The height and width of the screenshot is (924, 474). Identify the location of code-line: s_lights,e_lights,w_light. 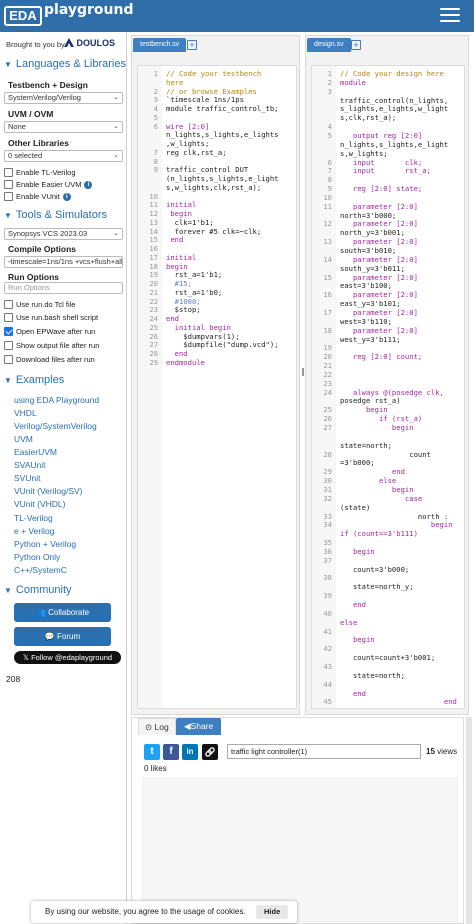
(394, 109).